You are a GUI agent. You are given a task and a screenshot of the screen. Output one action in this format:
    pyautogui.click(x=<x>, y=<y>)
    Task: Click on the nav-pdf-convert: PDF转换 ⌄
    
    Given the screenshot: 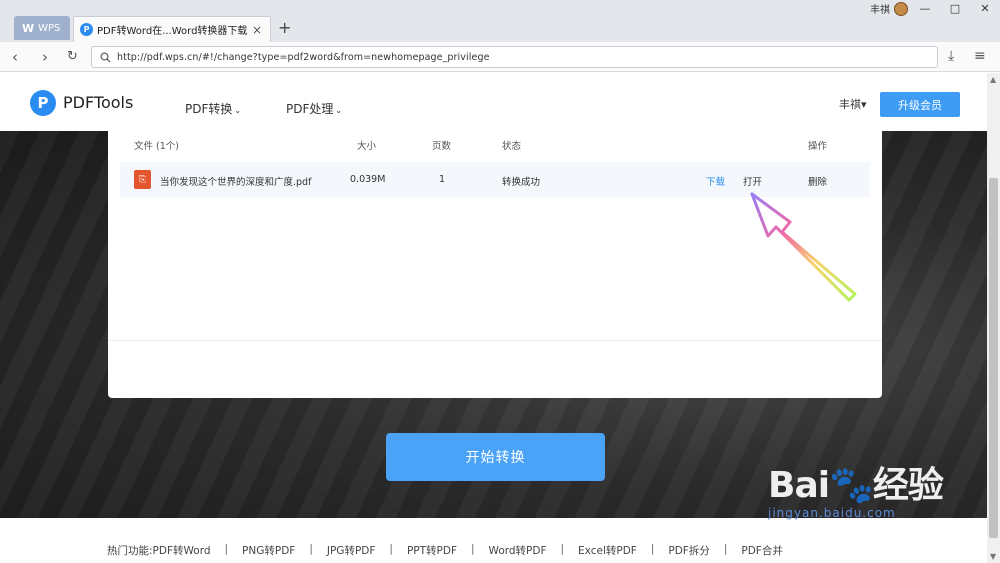 What is the action you would take?
    pyautogui.click(x=213, y=108)
    